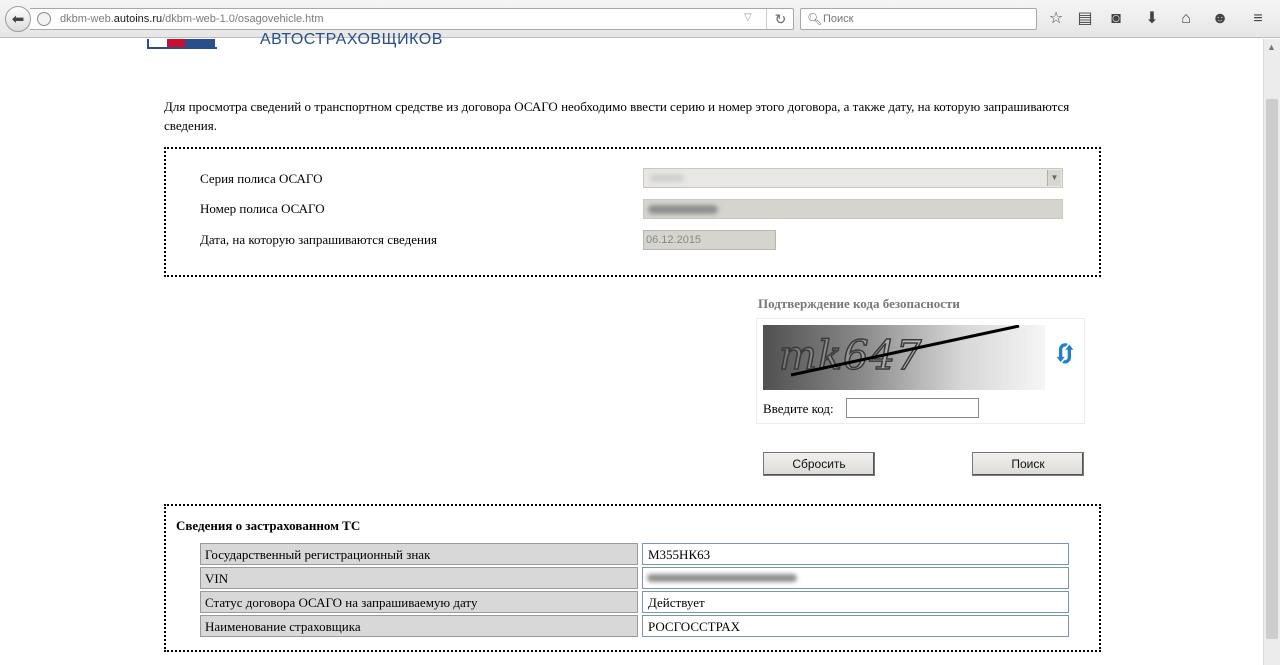  Describe the element at coordinates (1186, 19) in the screenshot. I see `home-icon: ⌂` at that location.